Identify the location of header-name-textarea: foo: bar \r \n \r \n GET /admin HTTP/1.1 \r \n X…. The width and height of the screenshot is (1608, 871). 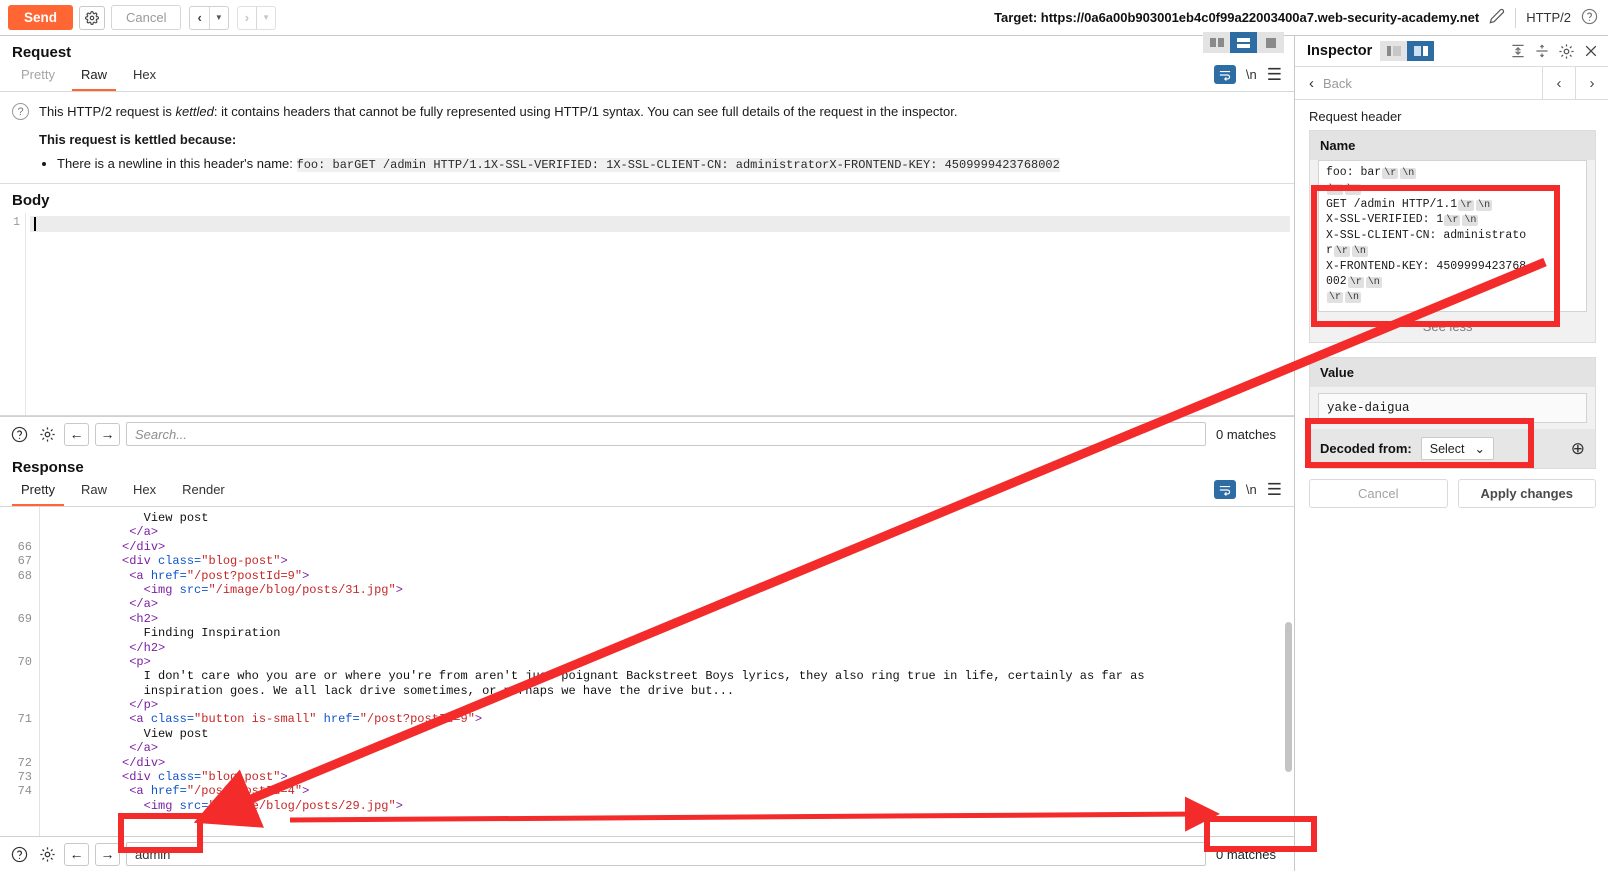
(1452, 236).